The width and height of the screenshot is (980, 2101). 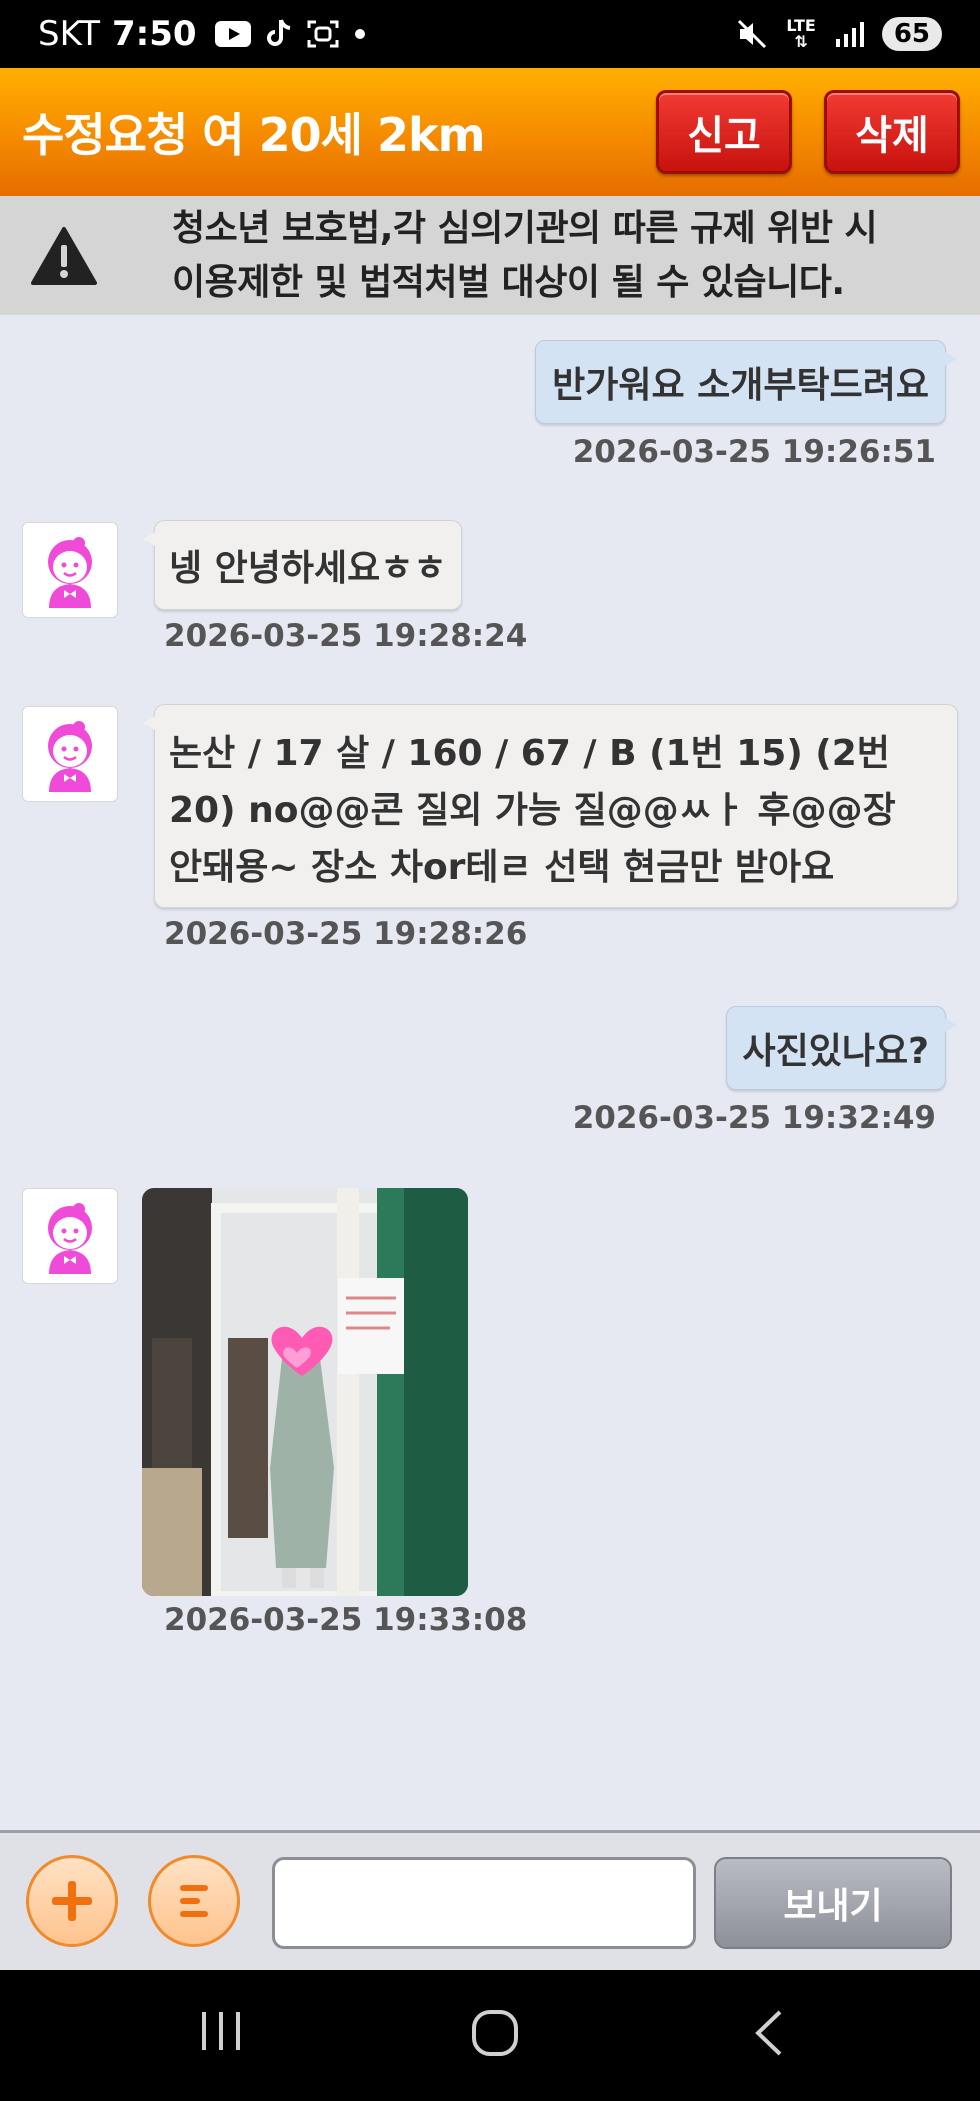 I want to click on sent-message: 반가워요 소개부탁드려요, so click(x=746, y=382).